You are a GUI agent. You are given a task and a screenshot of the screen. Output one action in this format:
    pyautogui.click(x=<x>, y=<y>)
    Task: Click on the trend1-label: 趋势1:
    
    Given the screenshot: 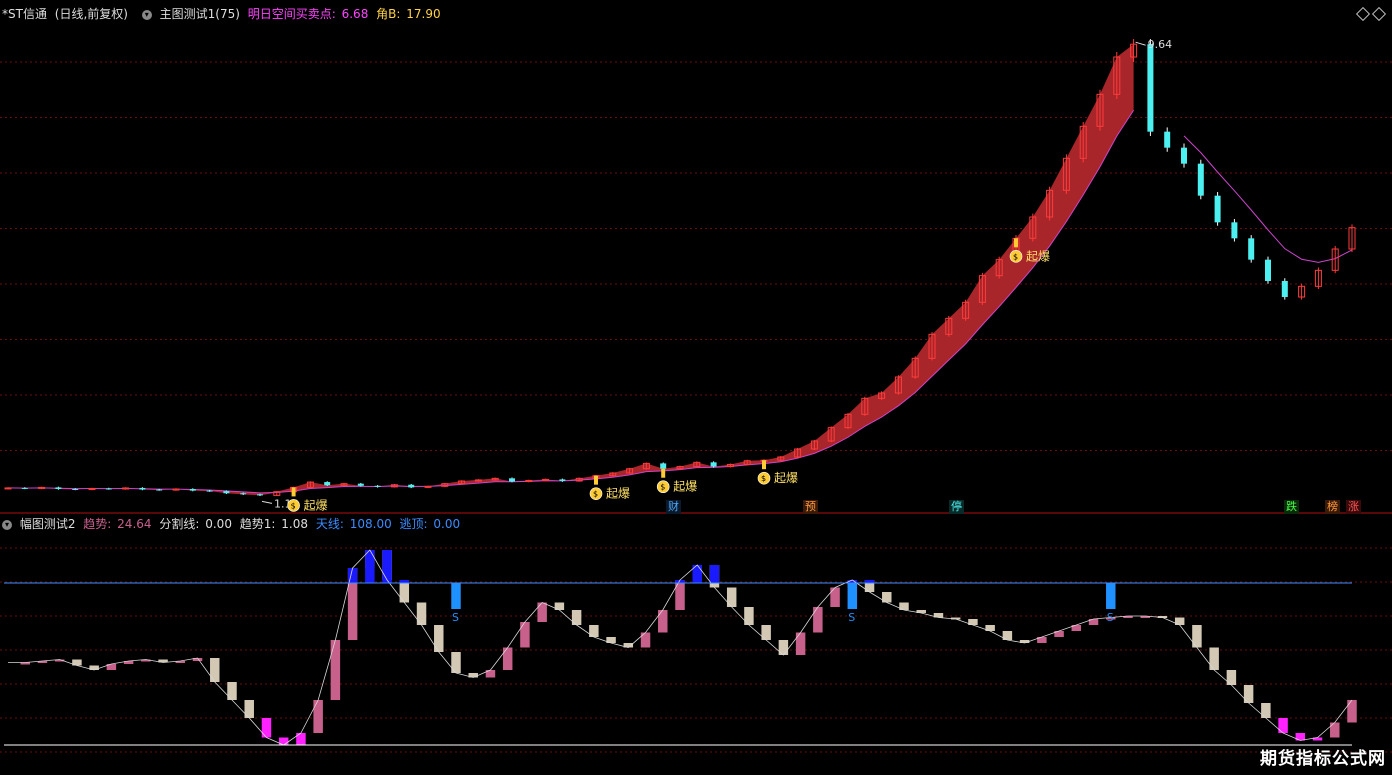 What is the action you would take?
    pyautogui.click(x=257, y=524)
    